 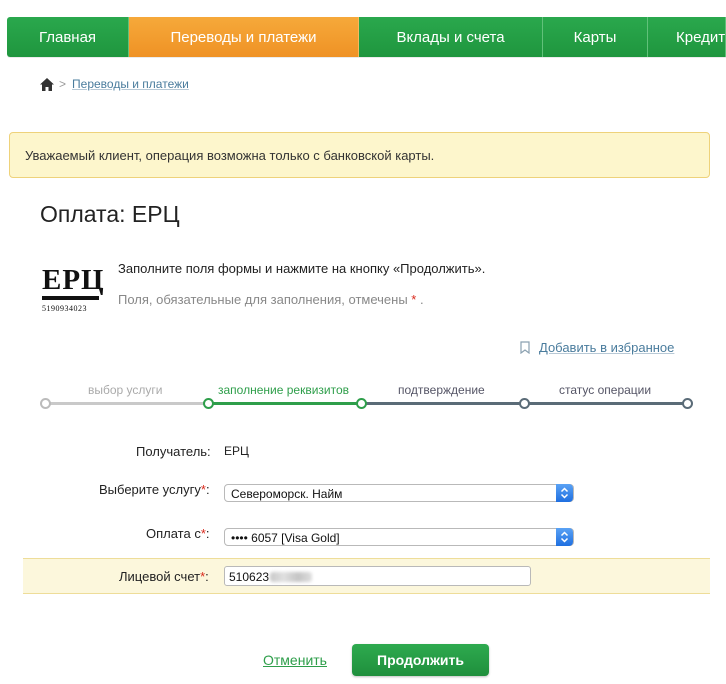 What do you see at coordinates (207, 489) in the screenshot?
I see `service-label-colon: :` at bounding box center [207, 489].